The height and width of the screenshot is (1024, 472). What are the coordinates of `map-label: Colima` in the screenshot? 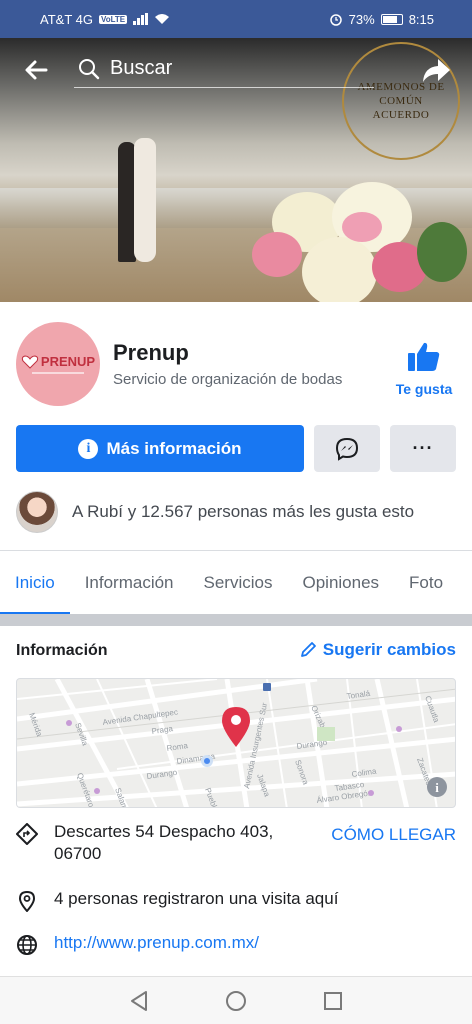 It's located at (364, 773).